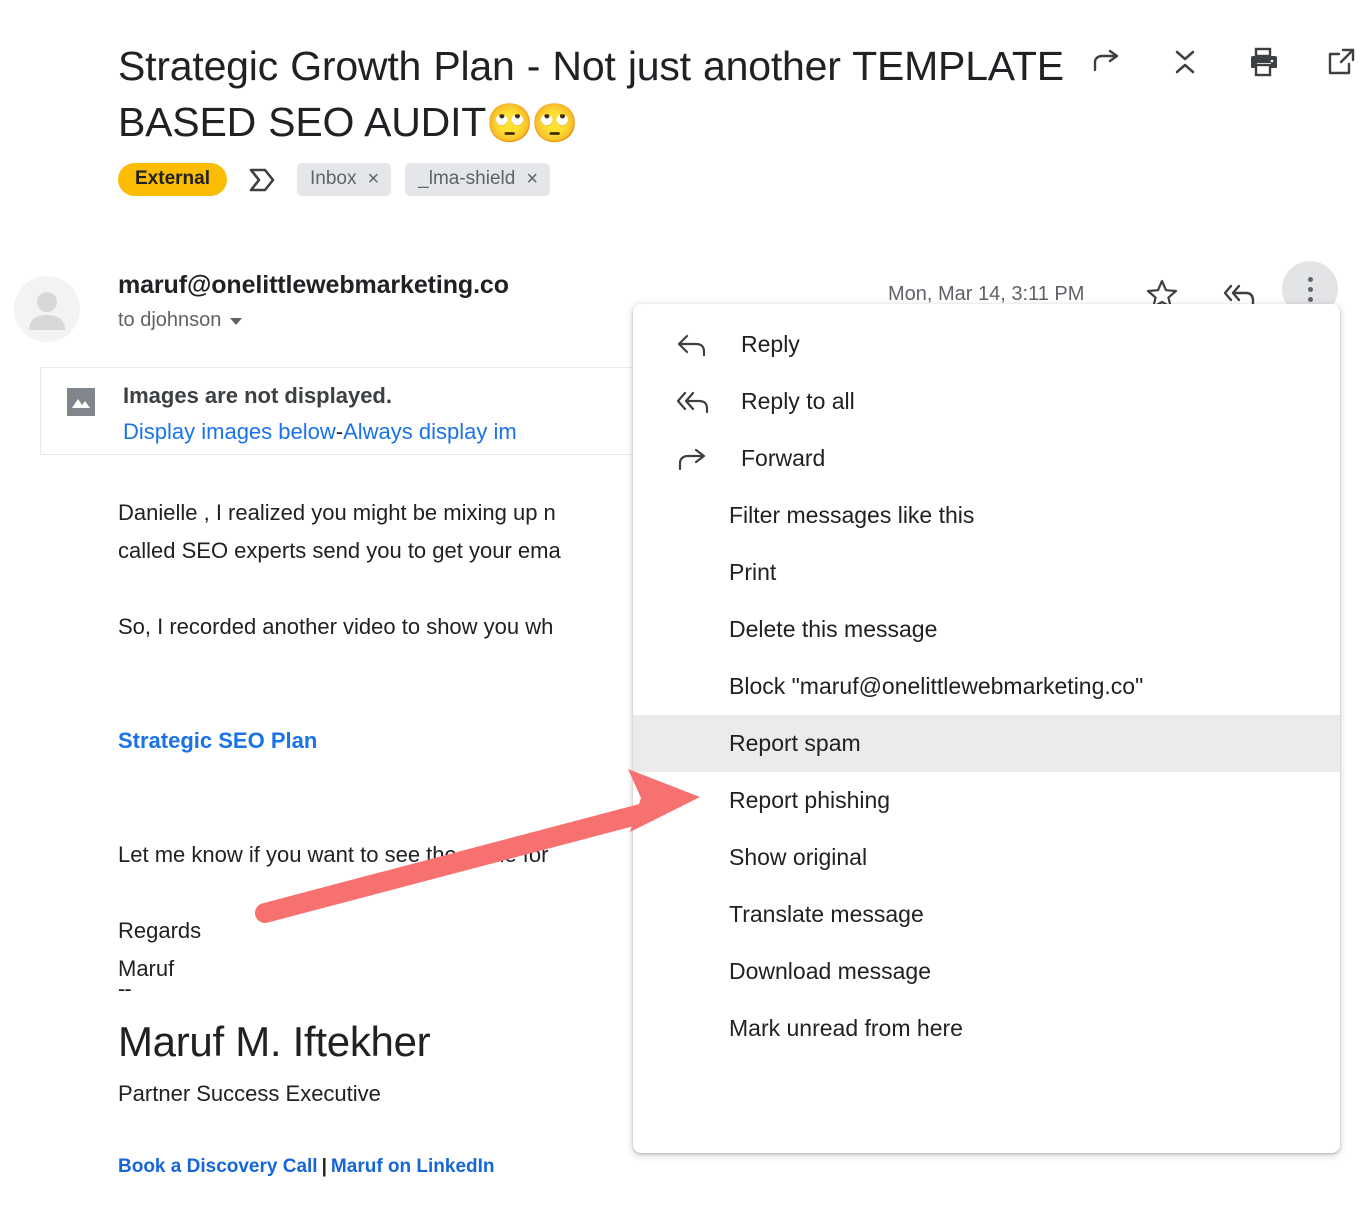 Image resolution: width=1370 pixels, height=1212 pixels. Describe the element at coordinates (313, 320) in the screenshot. I see `recipient-row: to djohnson` at that location.